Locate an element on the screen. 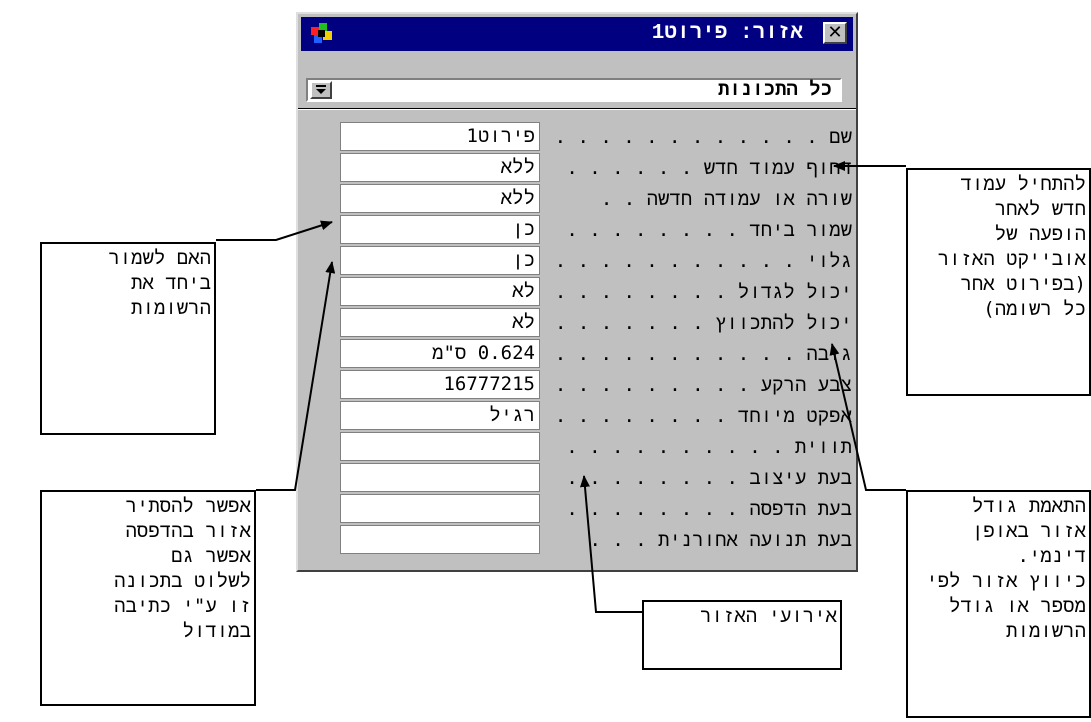  arrow-events is located at coordinates (610, 544).